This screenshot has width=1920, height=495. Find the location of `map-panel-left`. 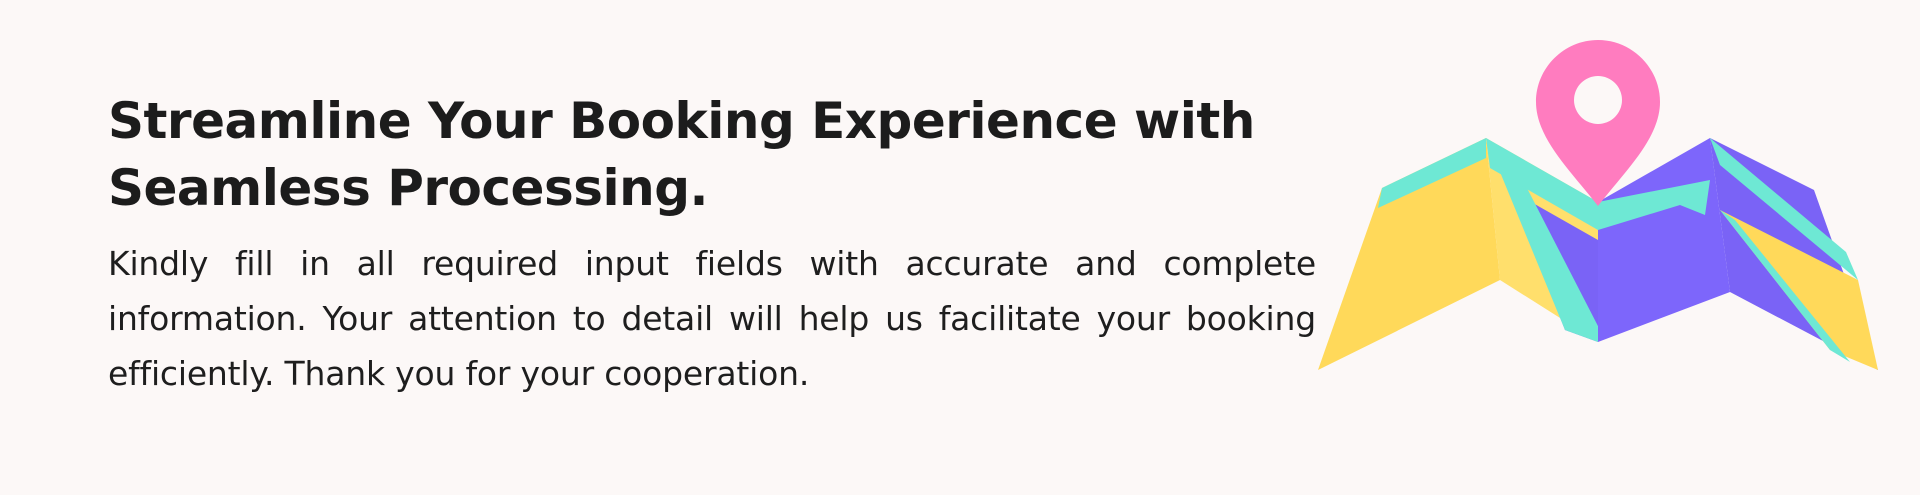

map-panel-left is located at coordinates (1409, 254).